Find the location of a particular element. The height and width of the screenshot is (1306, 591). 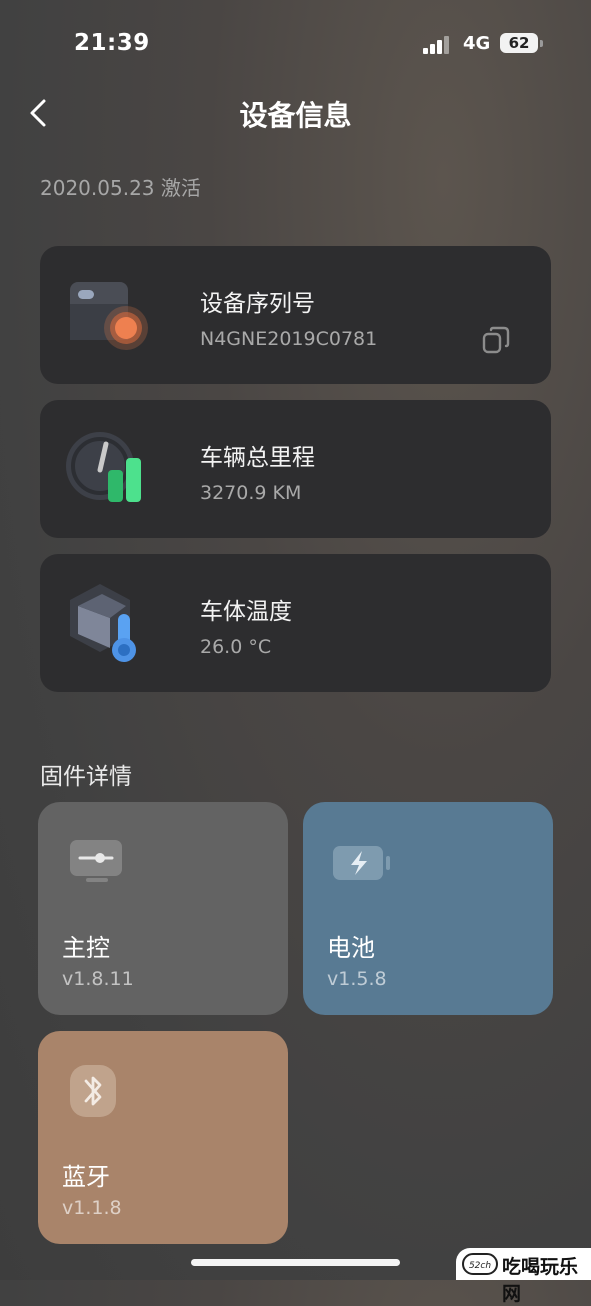

page-title: 设备信息 is located at coordinates (295, 115).